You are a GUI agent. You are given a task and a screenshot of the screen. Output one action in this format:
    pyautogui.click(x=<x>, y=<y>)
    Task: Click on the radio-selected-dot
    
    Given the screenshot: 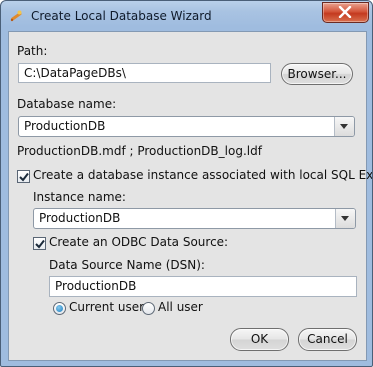 What is the action you would take?
    pyautogui.click(x=59, y=308)
    